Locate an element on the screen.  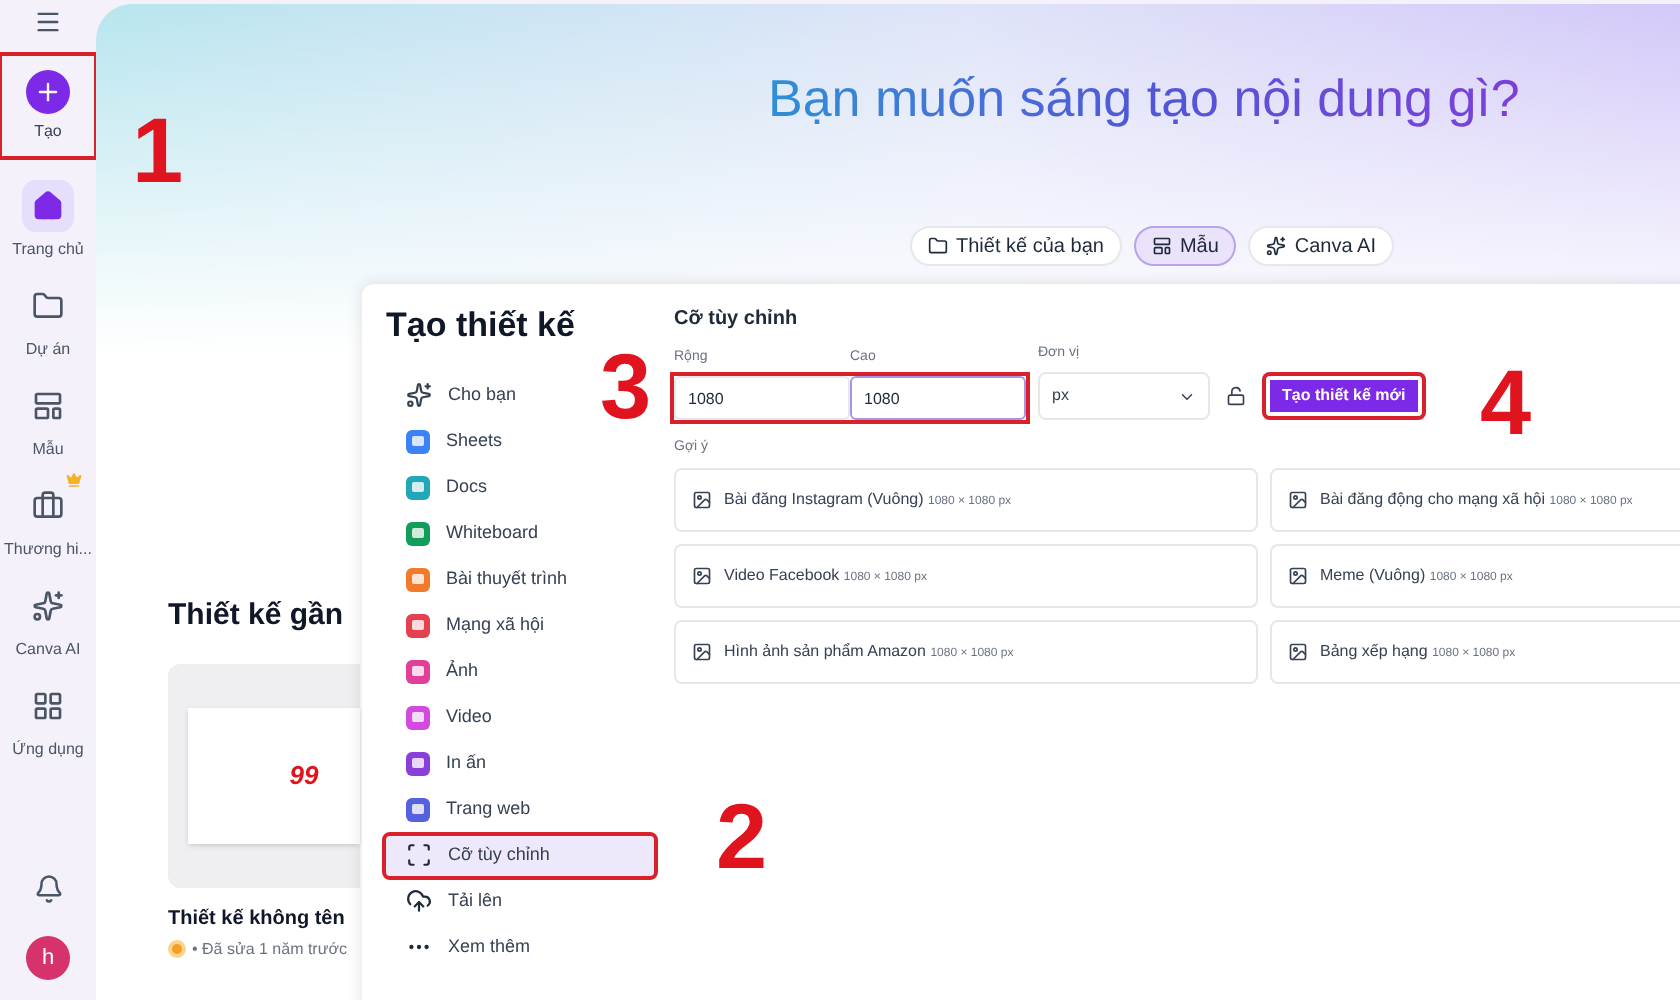
nav-item: Ứng dụng is located at coordinates (48, 717).